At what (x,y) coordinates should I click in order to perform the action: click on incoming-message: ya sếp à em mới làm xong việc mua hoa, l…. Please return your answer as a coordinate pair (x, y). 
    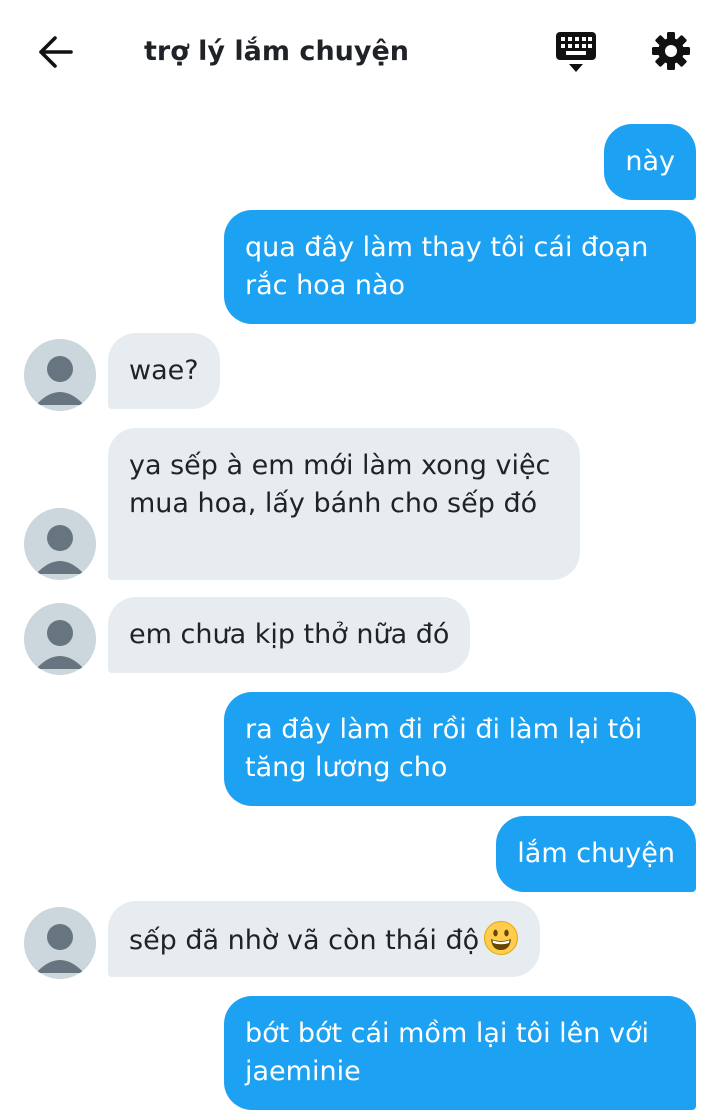
    Looking at the image, I should click on (344, 504).